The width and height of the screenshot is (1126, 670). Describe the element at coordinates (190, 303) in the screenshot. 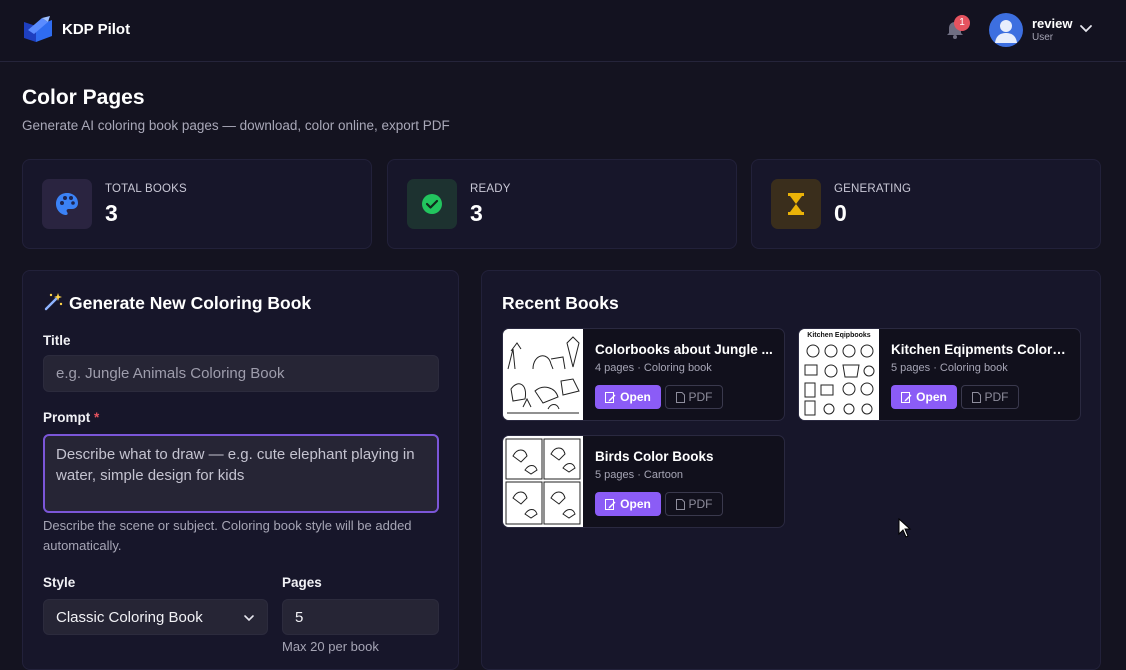

I see `generate-title: Generate New Coloring Book` at that location.